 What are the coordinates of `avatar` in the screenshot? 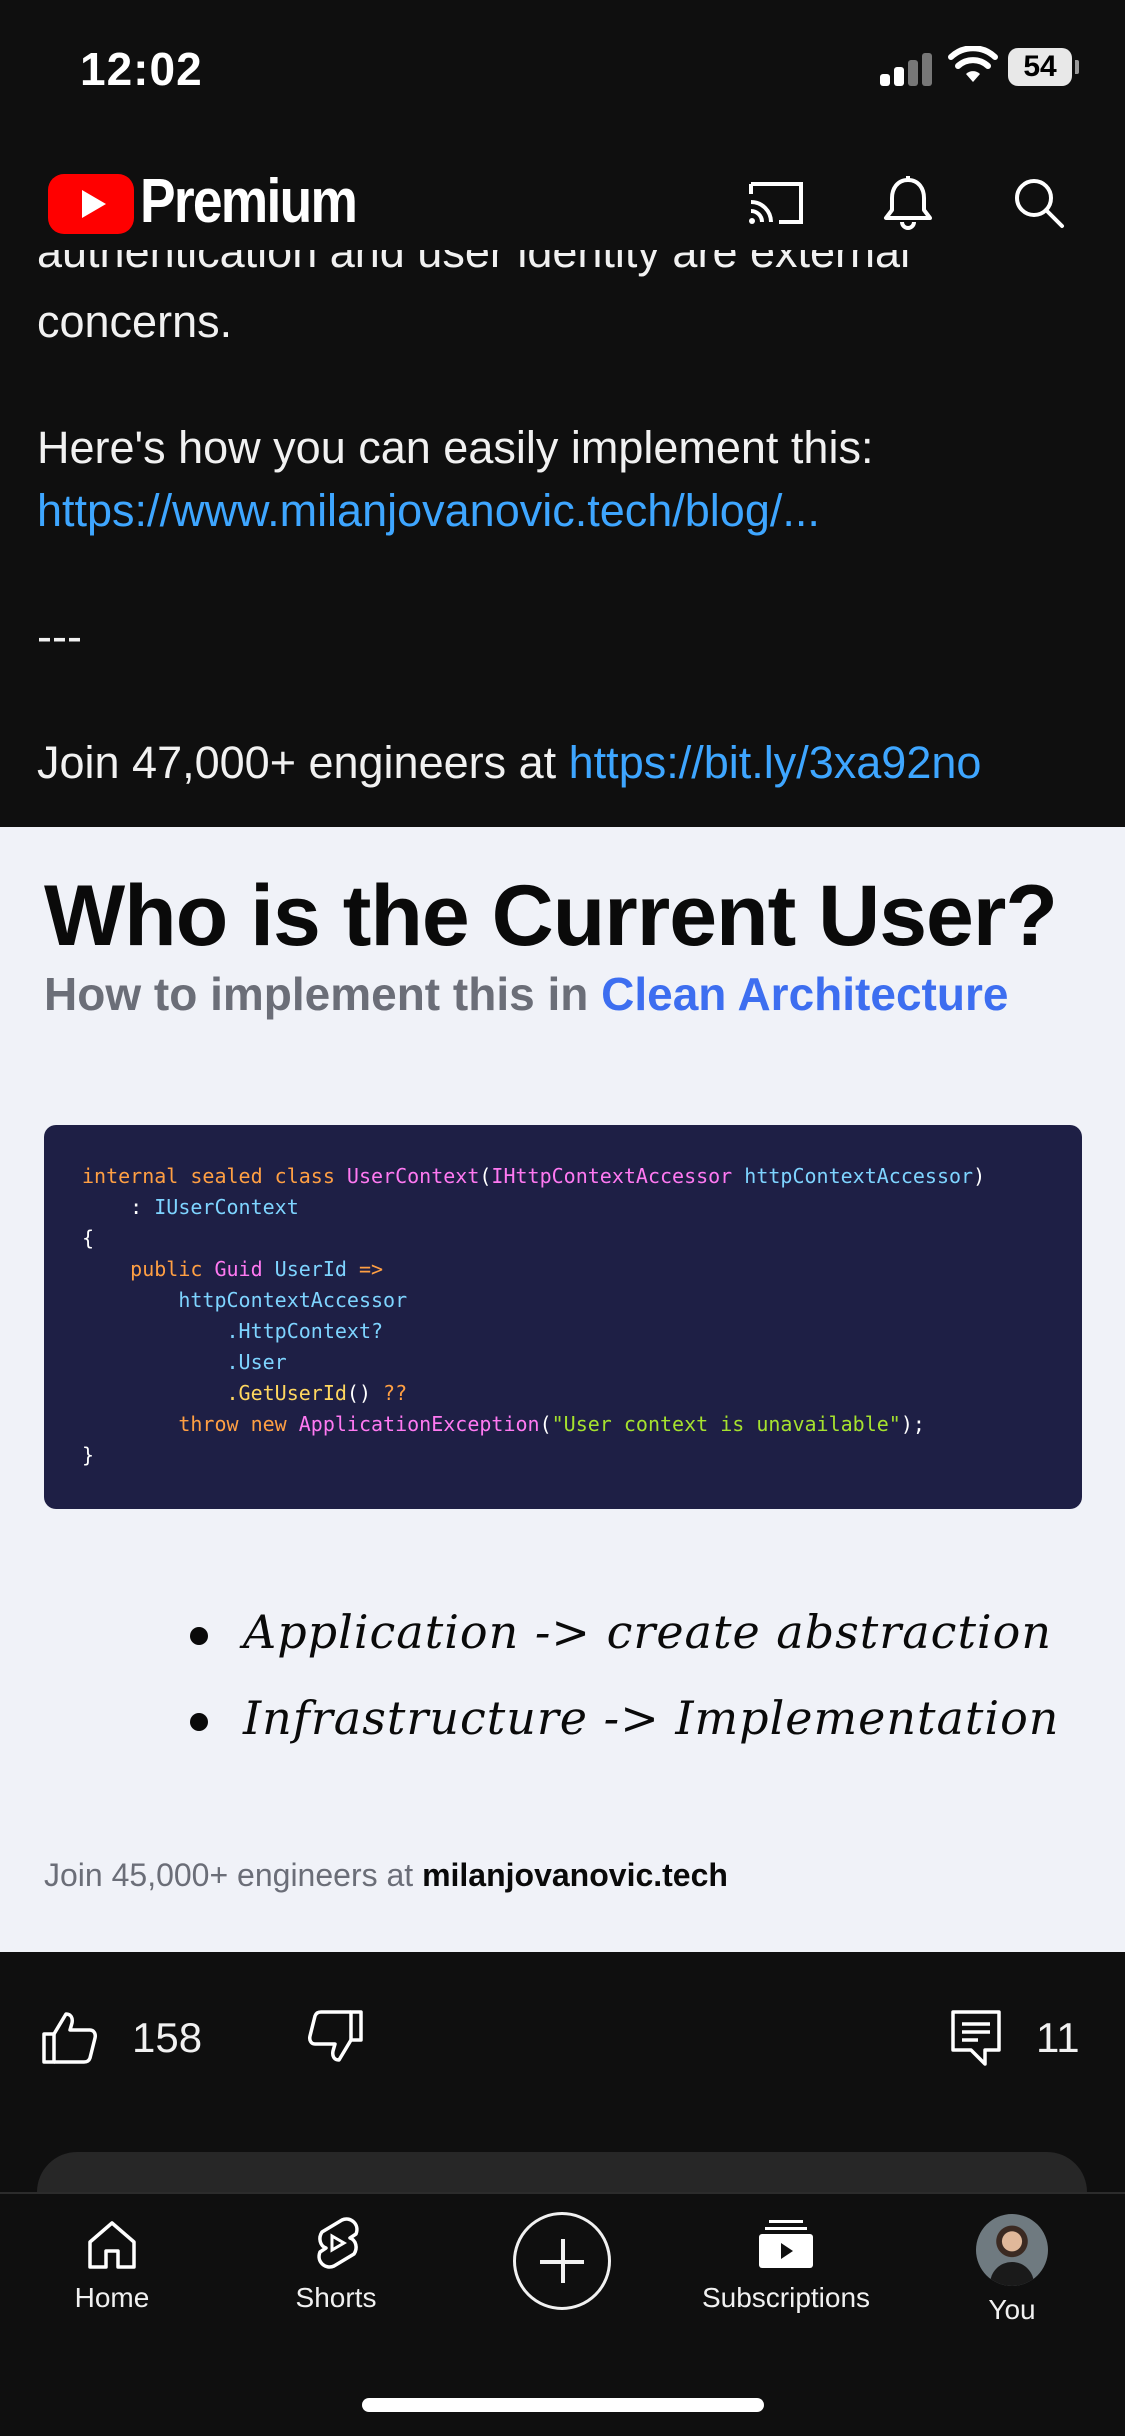 It's located at (1012, 2250).